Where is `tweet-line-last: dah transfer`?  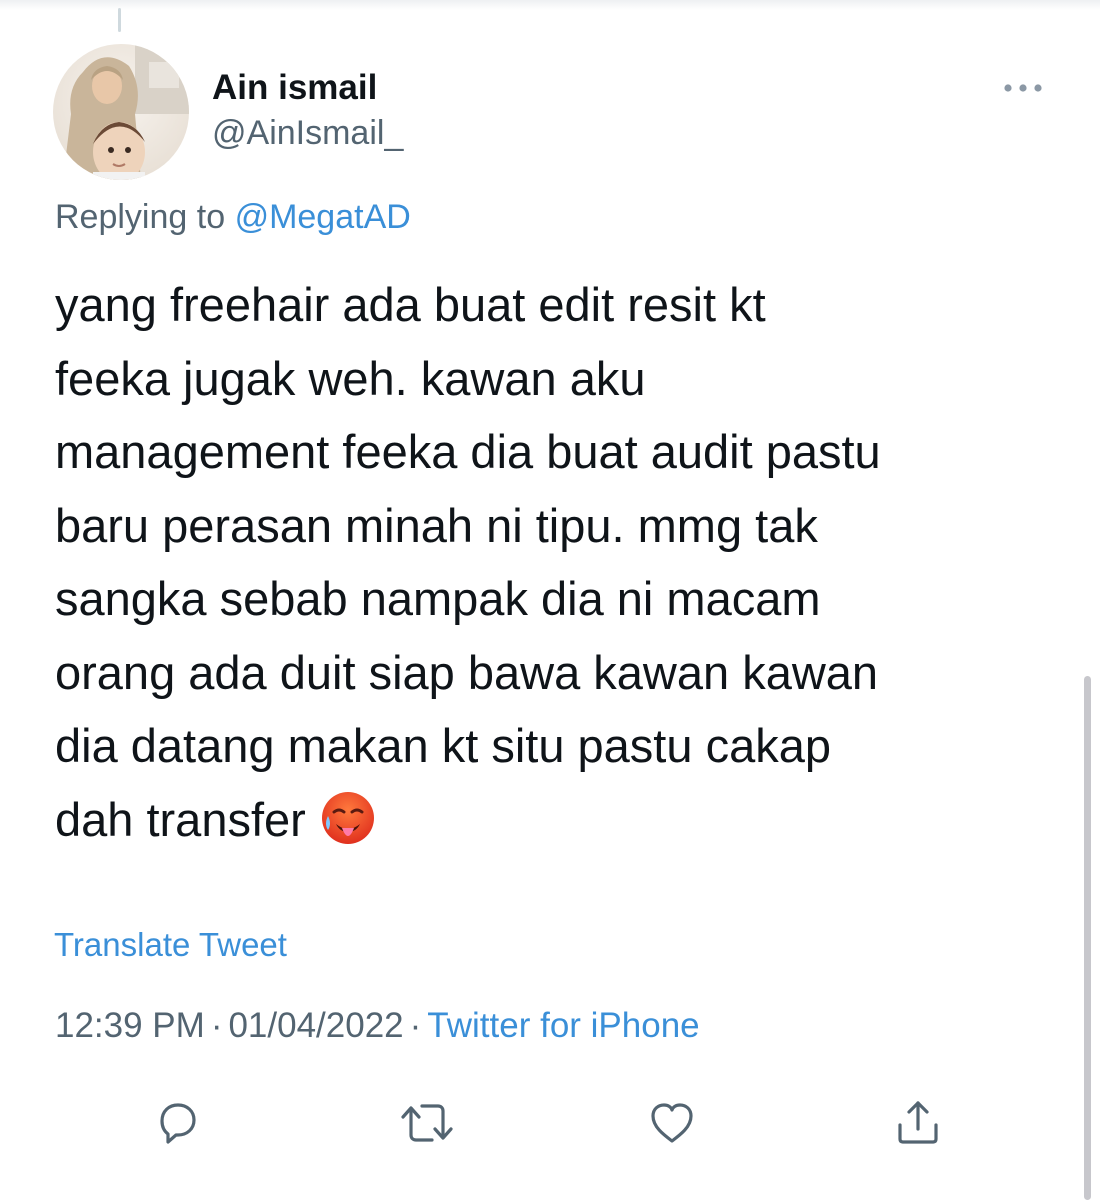 tweet-line-last: dah transfer is located at coordinates (555, 825).